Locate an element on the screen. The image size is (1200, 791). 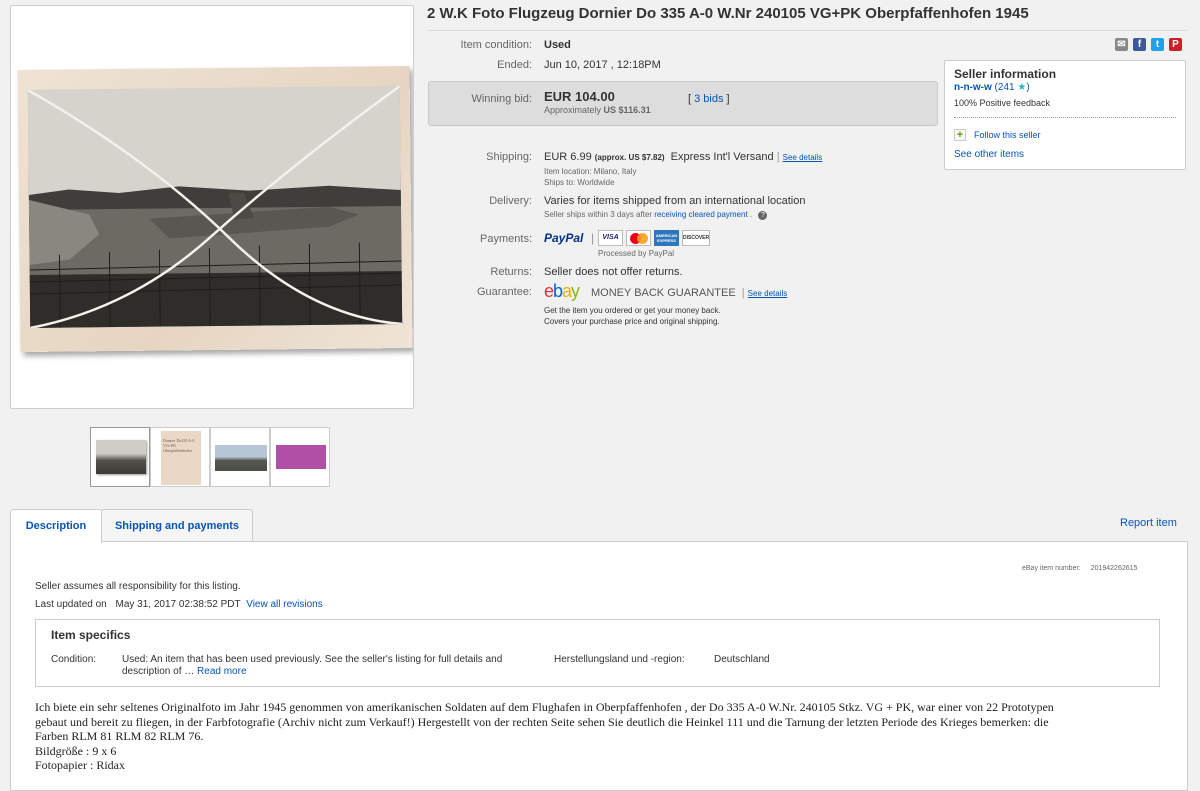
seller-score: (241 is located at coordinates (1005, 87).